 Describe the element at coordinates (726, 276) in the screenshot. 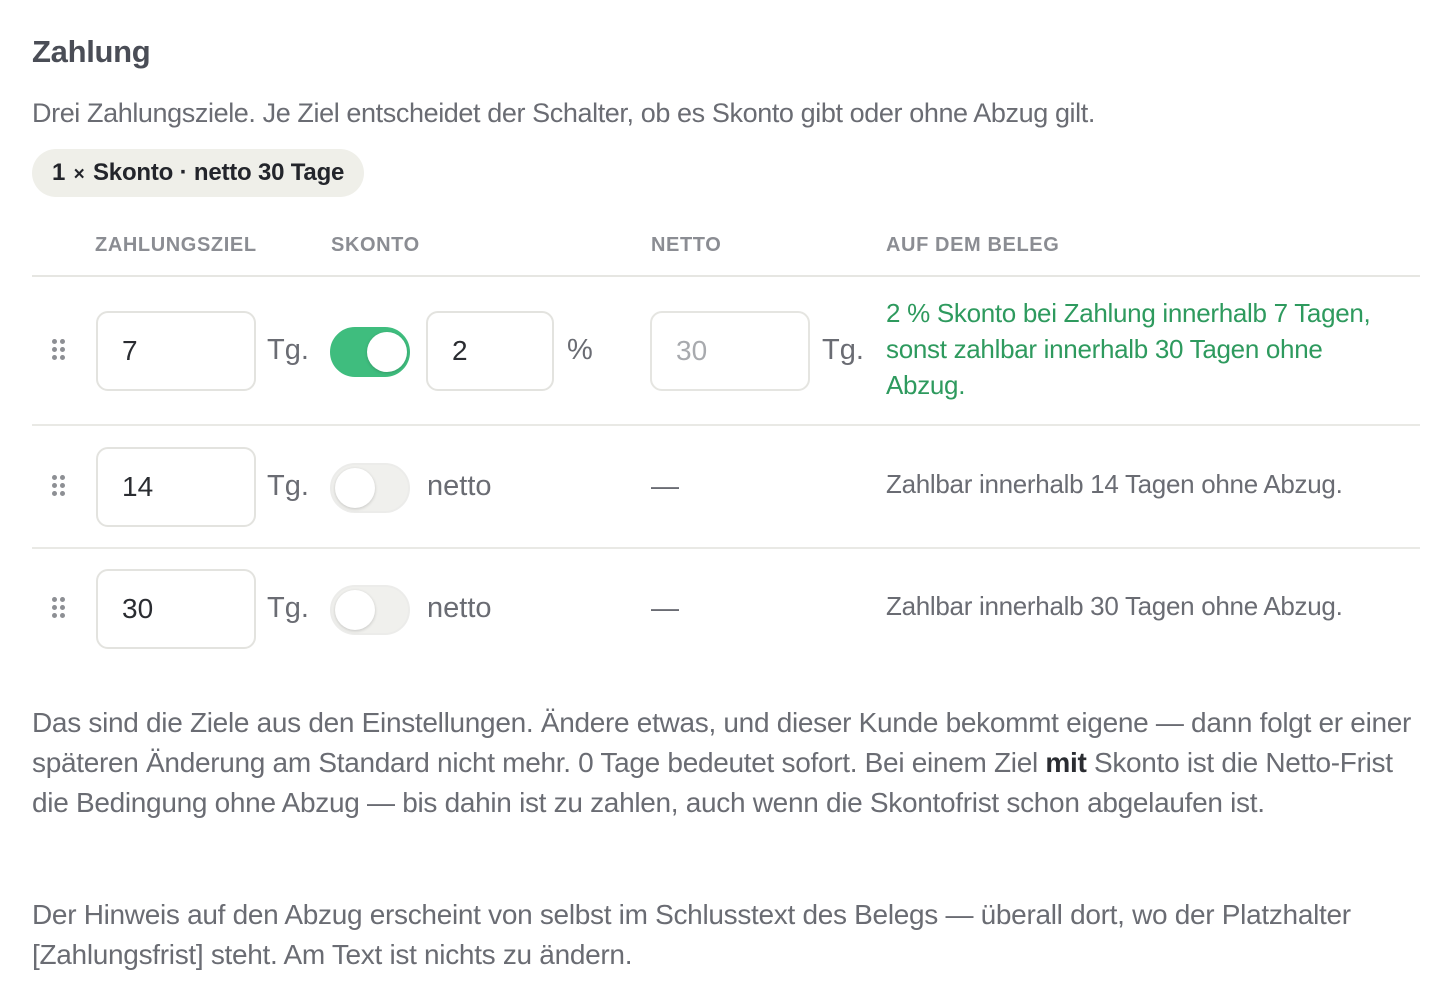

I see `header-divider` at that location.